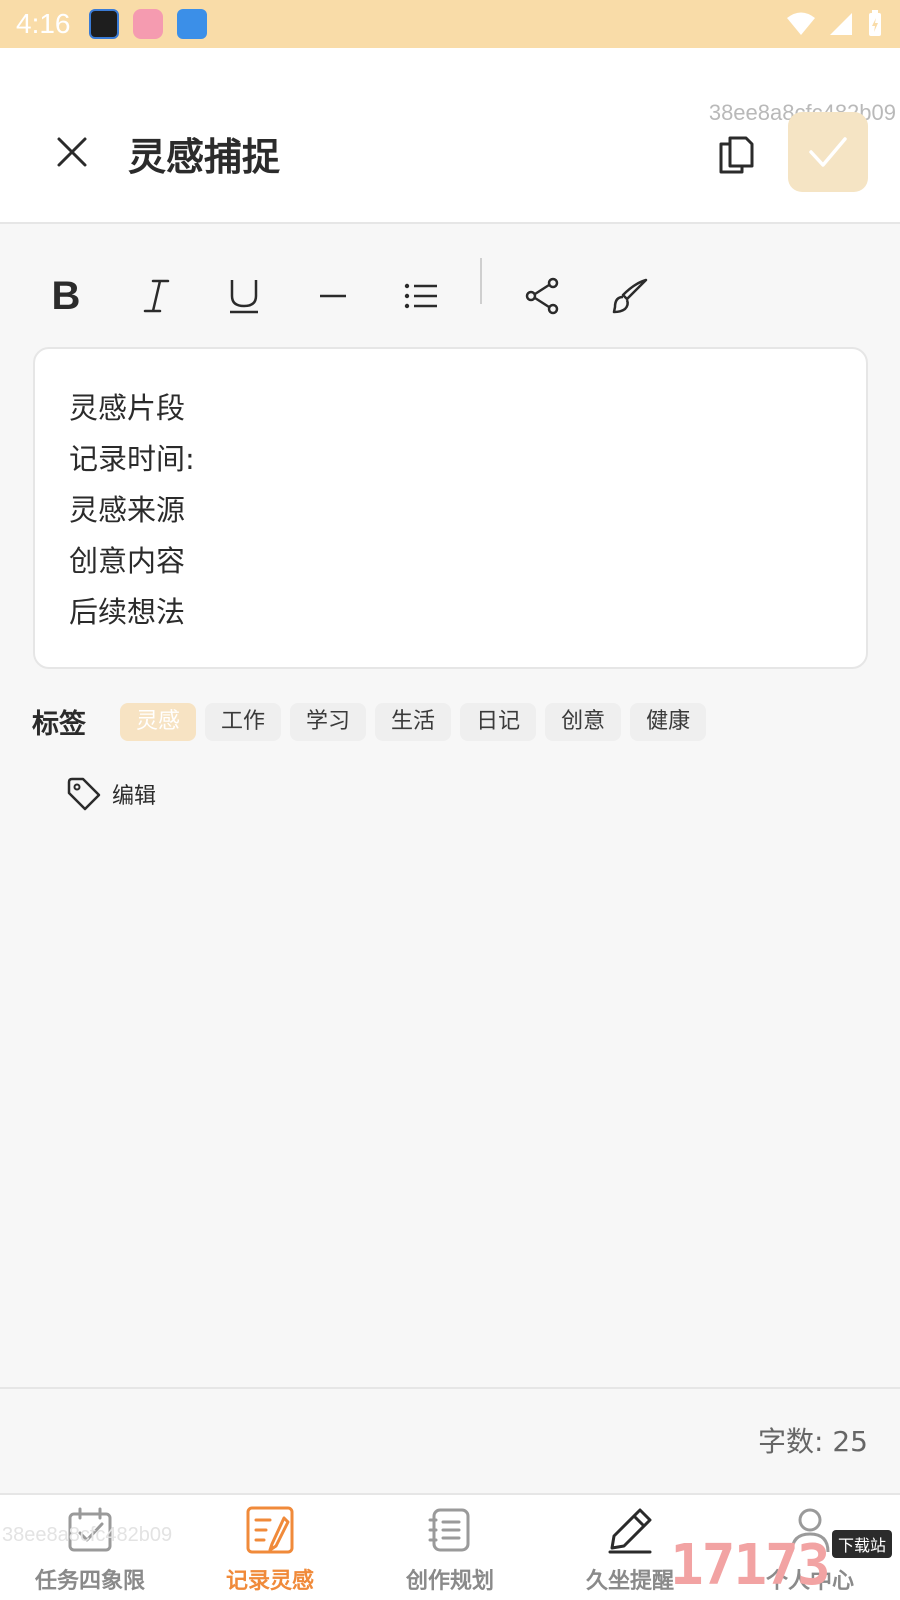 The height and width of the screenshot is (1600, 900). I want to click on tag-icon, so click(84, 794).